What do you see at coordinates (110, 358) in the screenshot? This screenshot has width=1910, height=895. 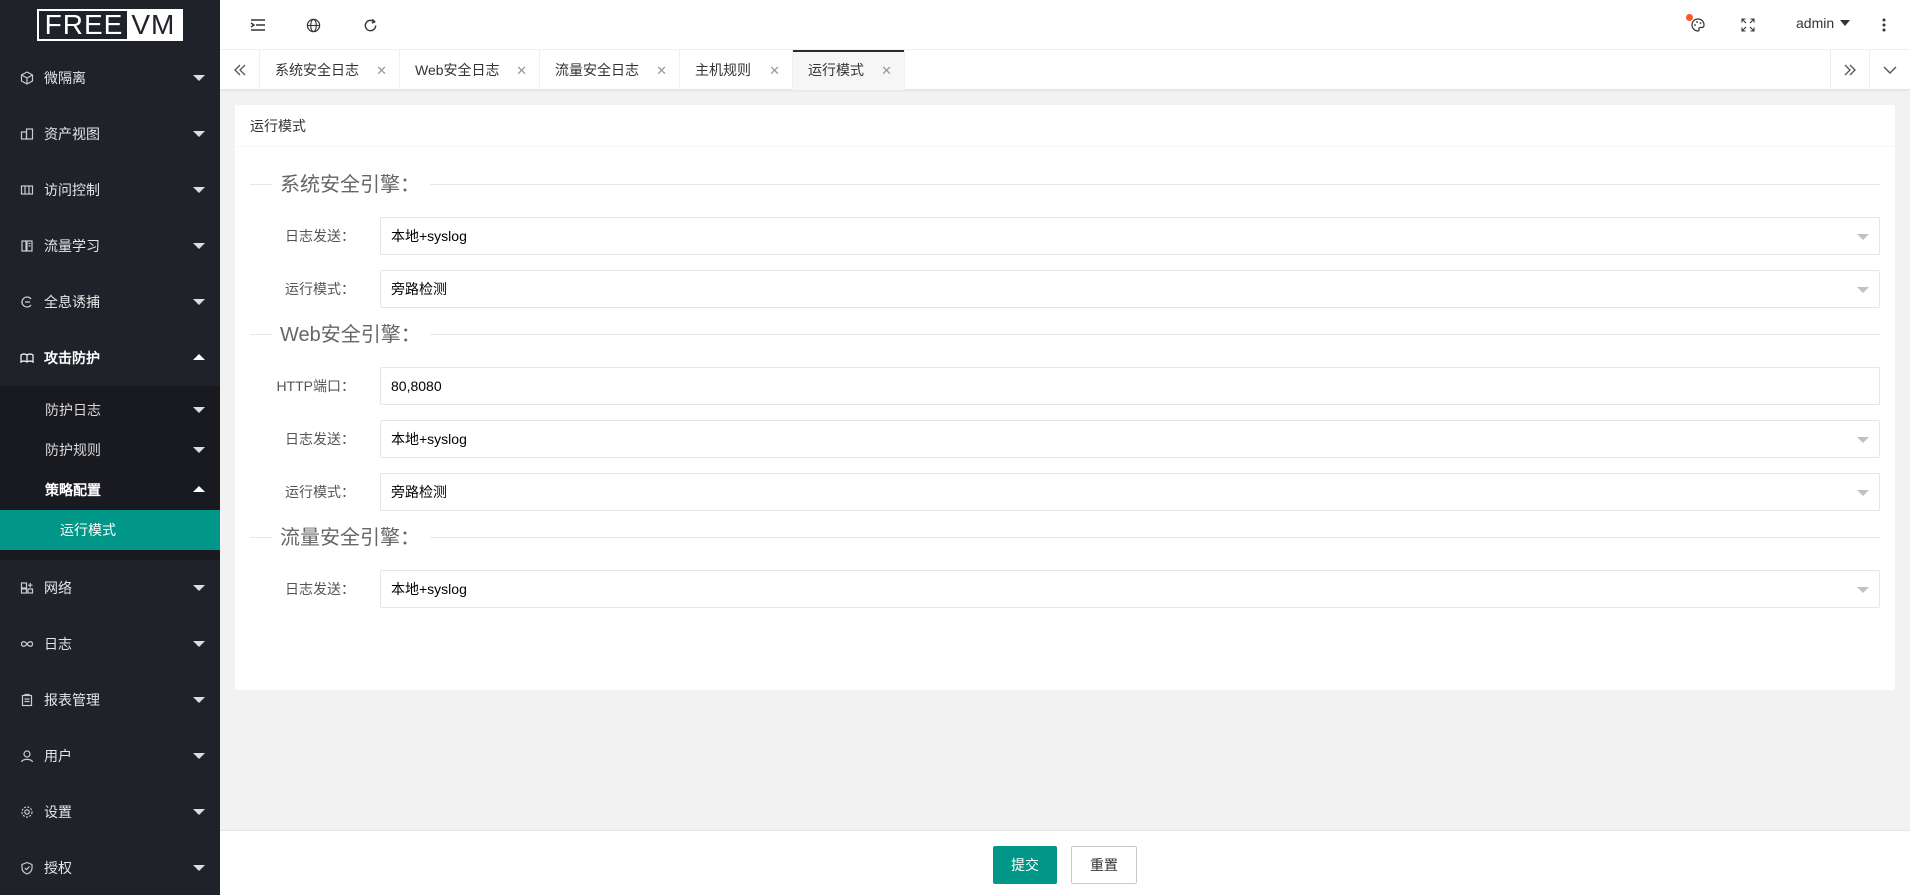 I see `sidebar-item-attack-protection: 攻击防护` at bounding box center [110, 358].